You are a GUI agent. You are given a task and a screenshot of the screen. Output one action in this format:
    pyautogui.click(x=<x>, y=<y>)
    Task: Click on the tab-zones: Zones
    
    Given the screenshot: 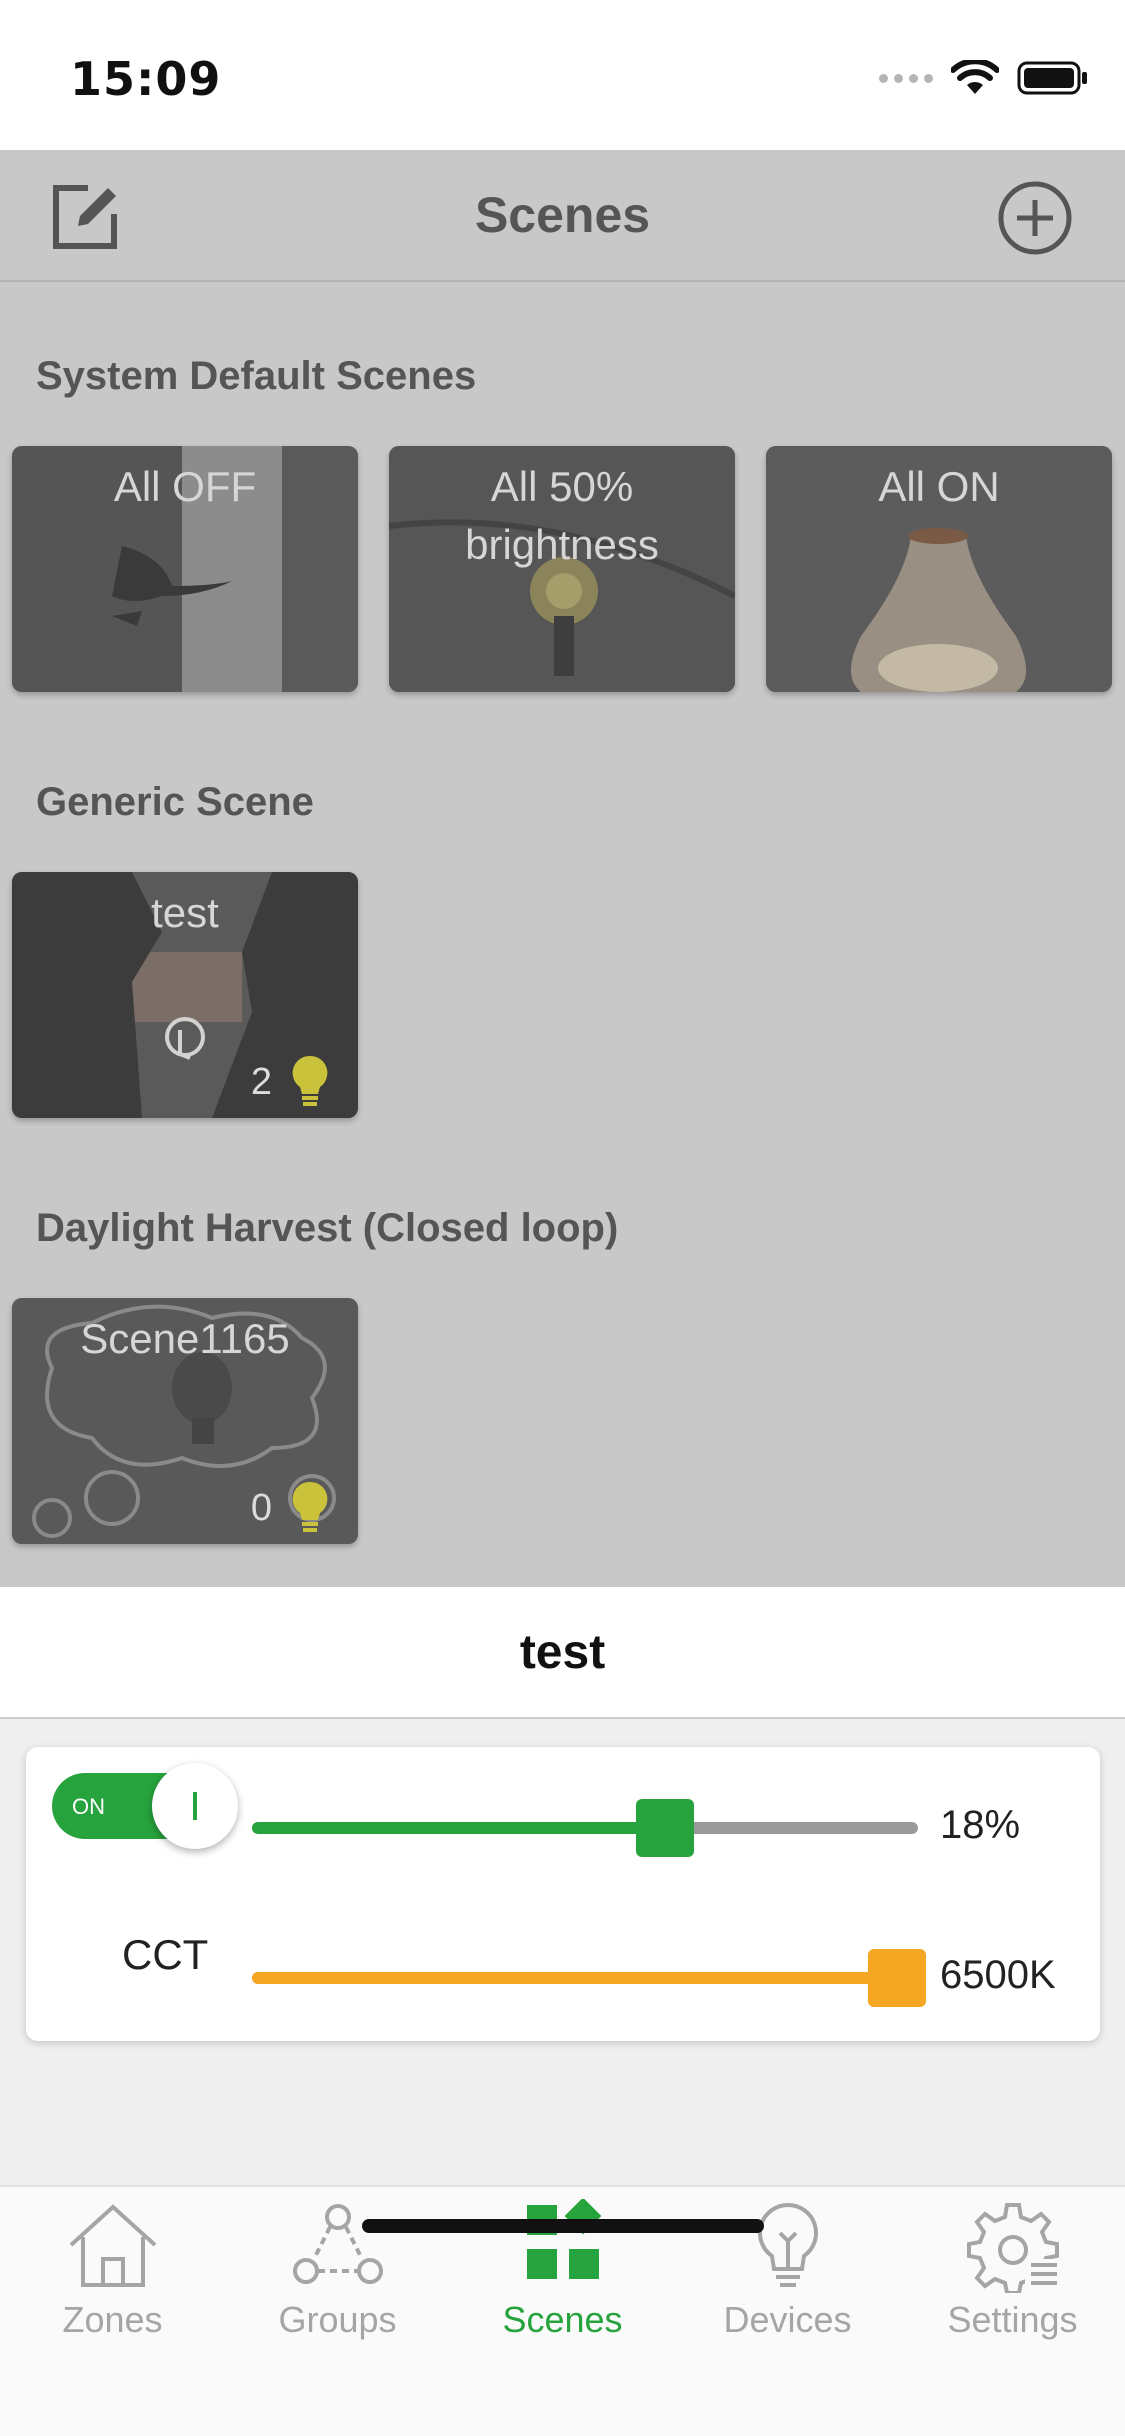 What is the action you would take?
    pyautogui.click(x=112, y=2270)
    